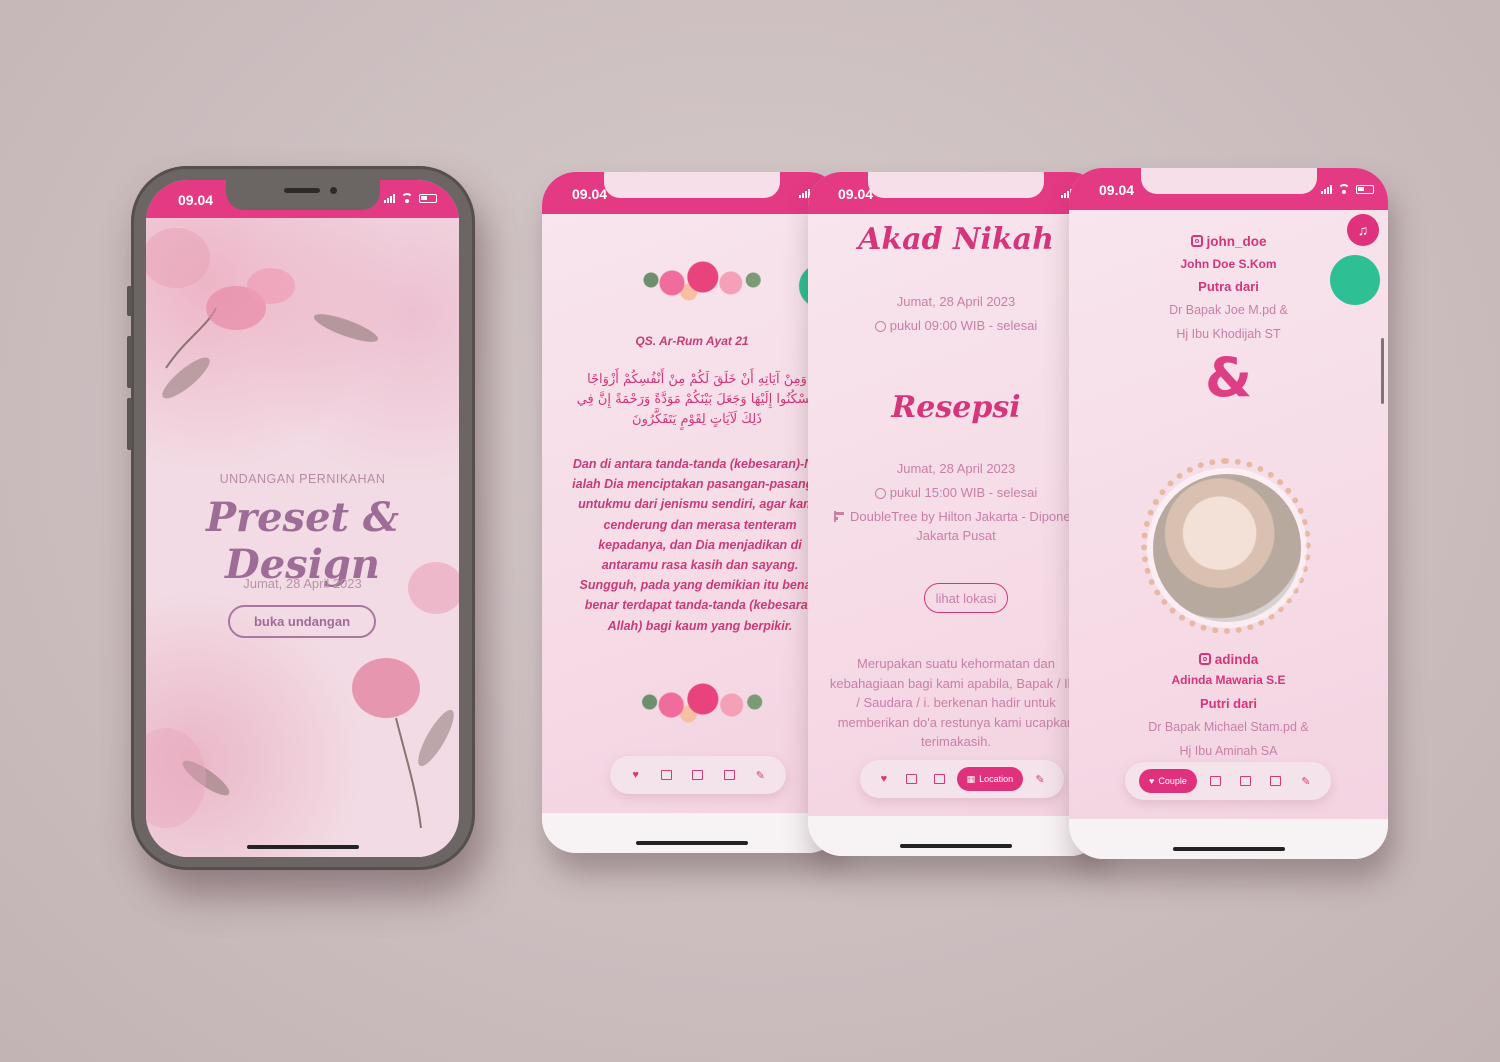  I want to click on open-invitation-button: buka undangan, so click(302, 621).